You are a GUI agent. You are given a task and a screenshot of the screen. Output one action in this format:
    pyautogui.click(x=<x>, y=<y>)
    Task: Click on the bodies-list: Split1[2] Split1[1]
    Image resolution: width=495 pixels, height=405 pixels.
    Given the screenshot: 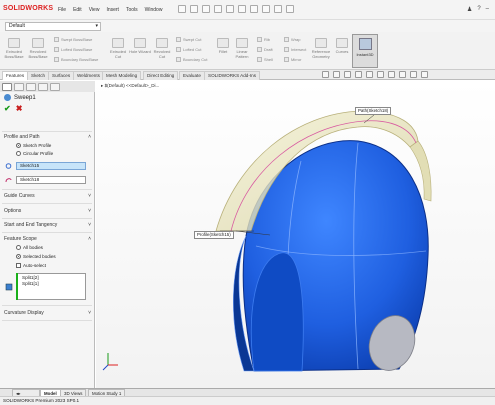 What is the action you would take?
    pyautogui.click(x=51, y=286)
    